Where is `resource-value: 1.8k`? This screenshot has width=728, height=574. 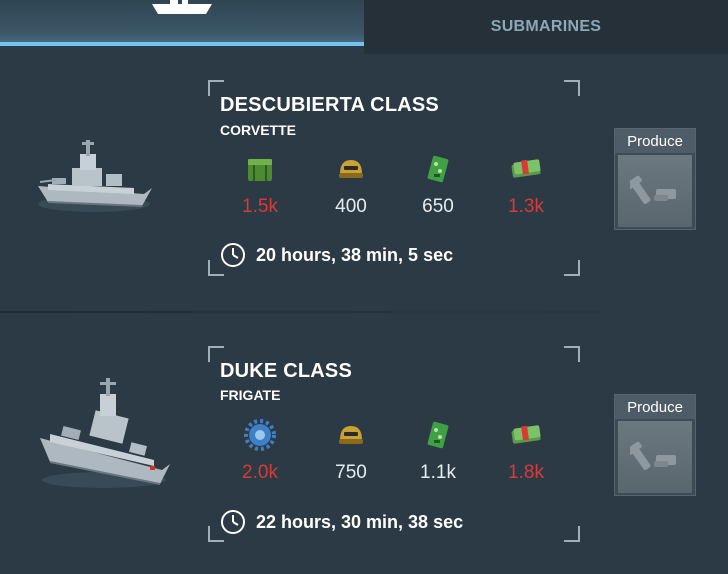 resource-value: 1.8k is located at coordinates (526, 472).